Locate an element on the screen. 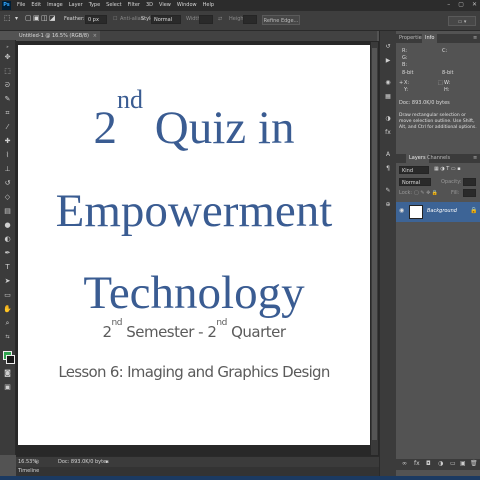 The width and height of the screenshot is (480, 480). default-colors-icon: ⇆ is located at coordinates (7, 337).